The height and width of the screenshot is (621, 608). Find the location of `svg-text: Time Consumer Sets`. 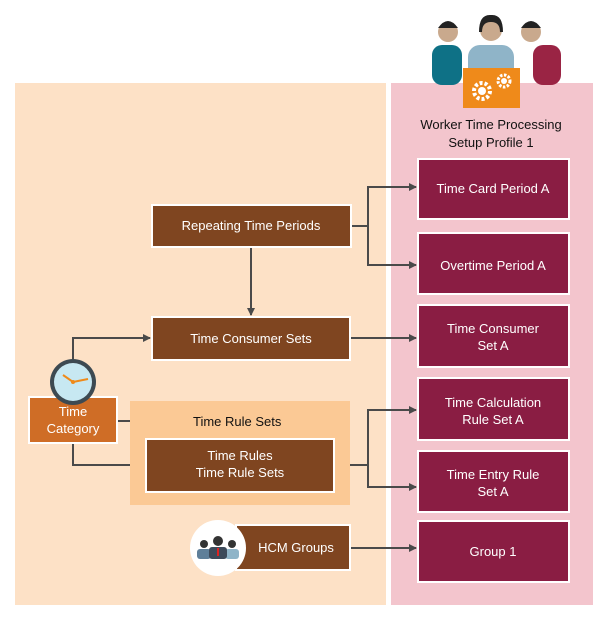

svg-text: Time Consumer Sets is located at coordinates (251, 338).